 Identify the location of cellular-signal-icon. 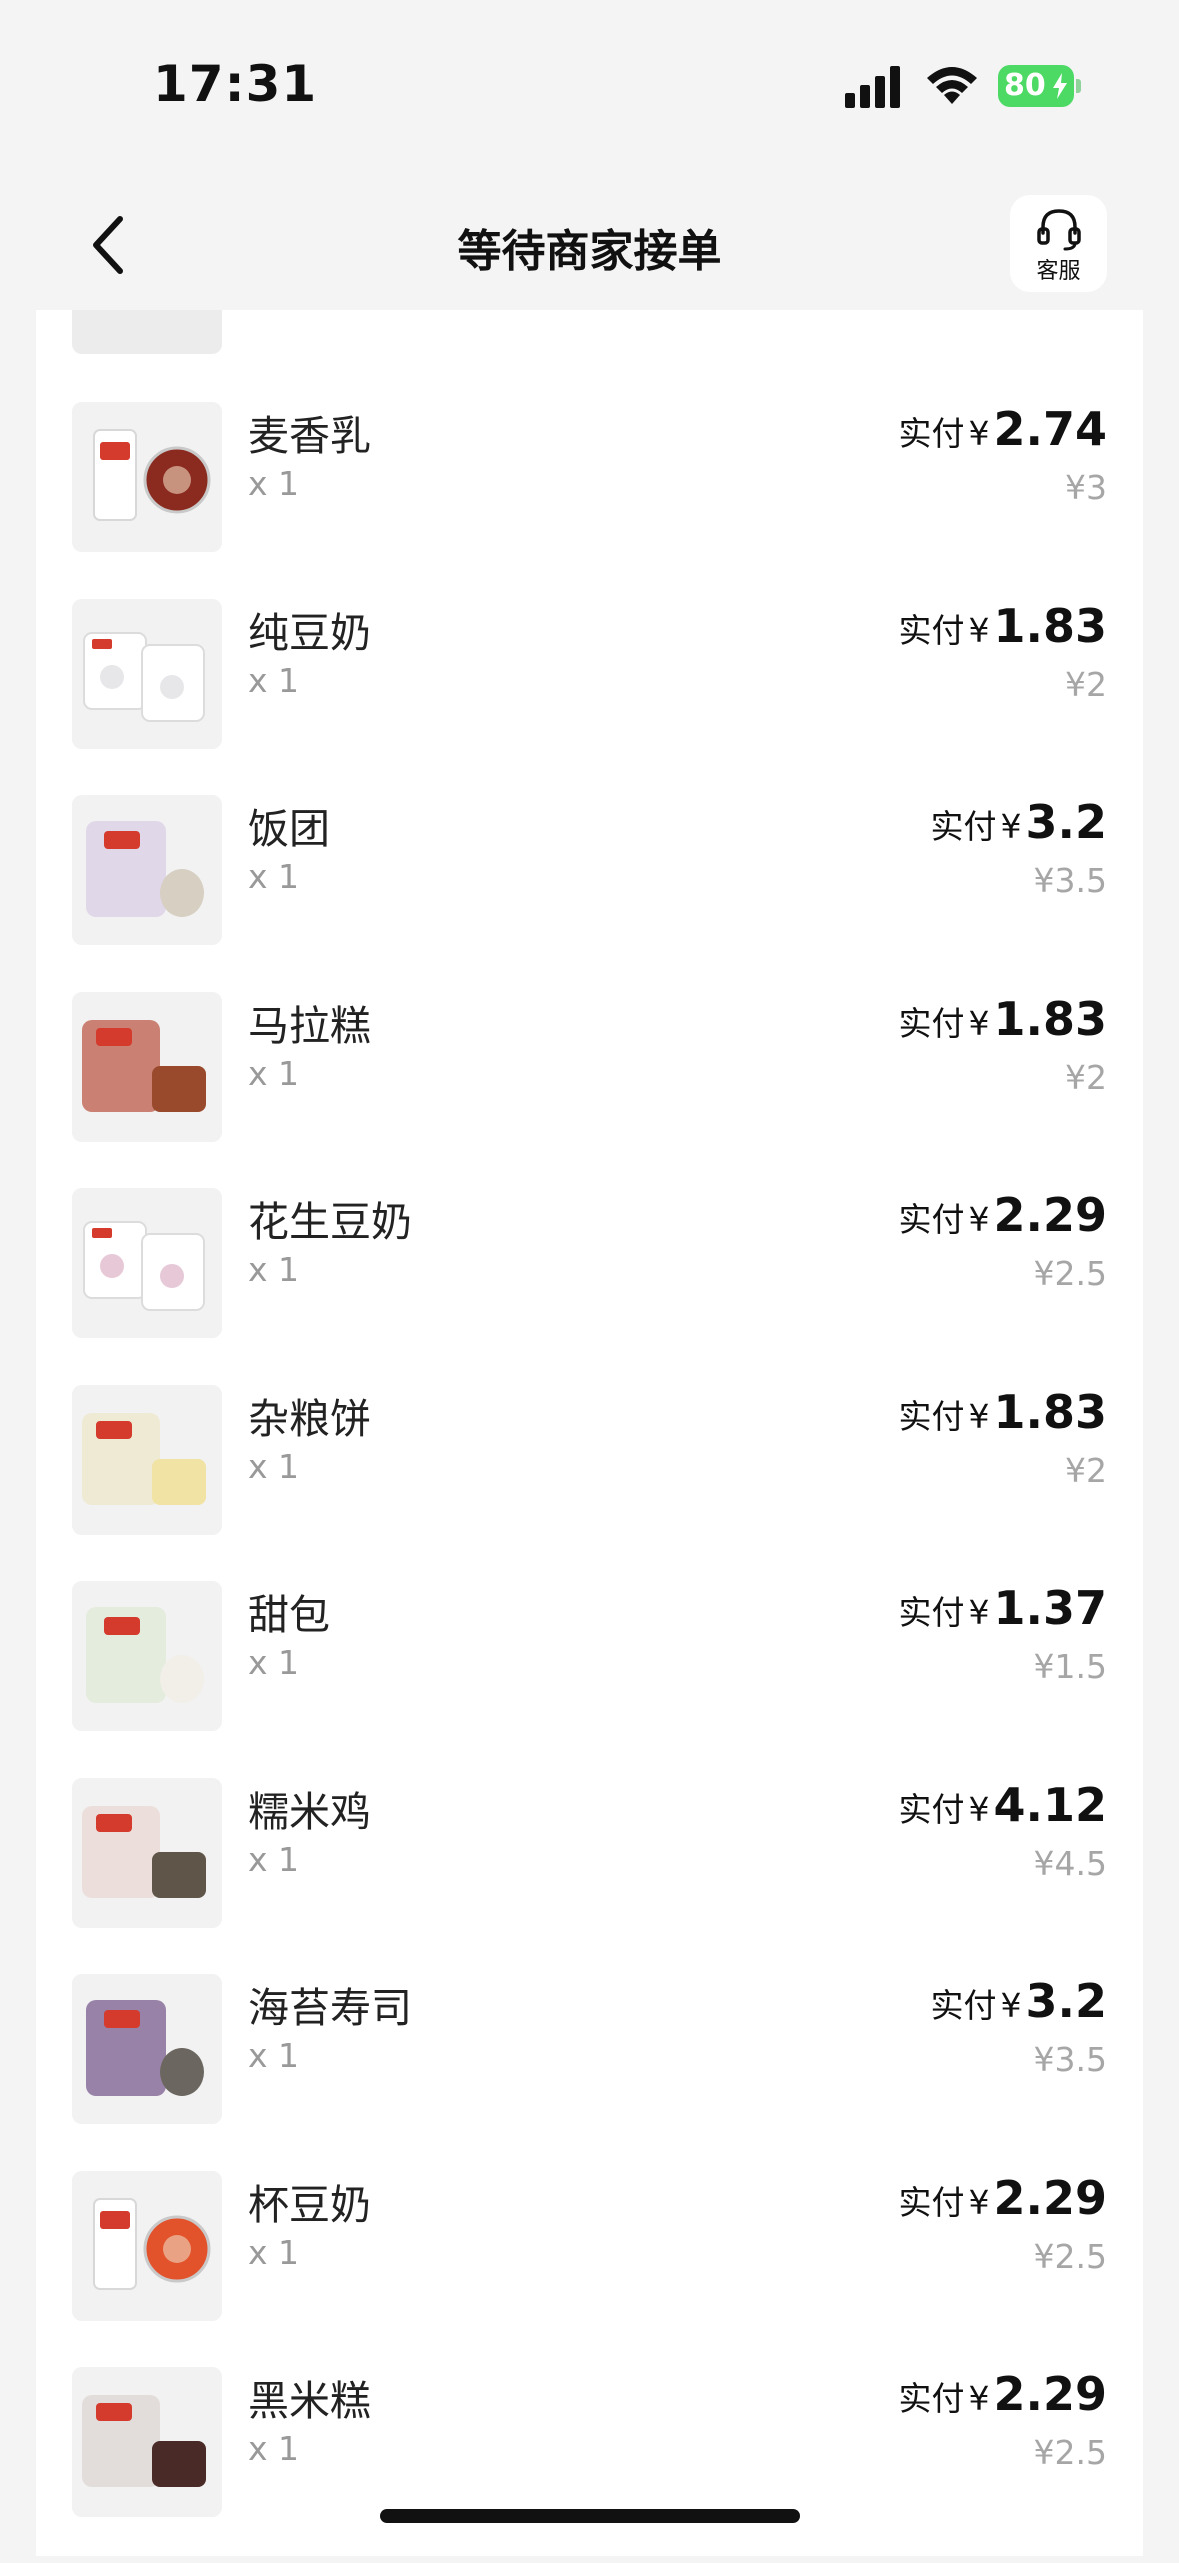
(872, 87).